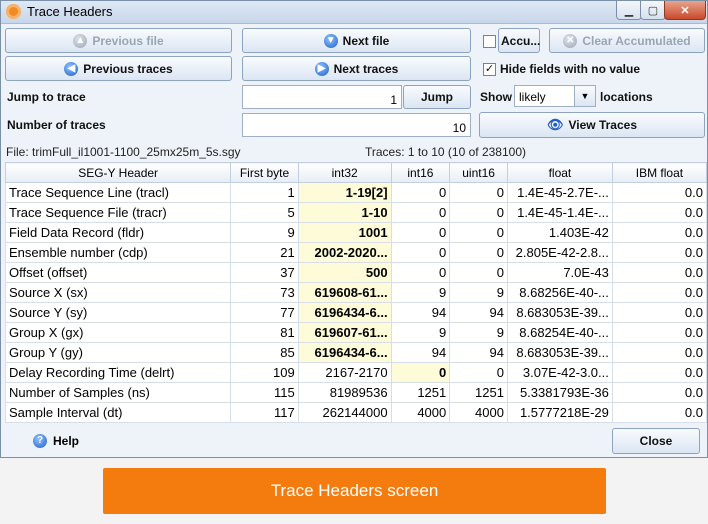 The width and height of the screenshot is (708, 524). Describe the element at coordinates (118, 172) in the screenshot. I see `column-header: SEG-Y Header` at that location.